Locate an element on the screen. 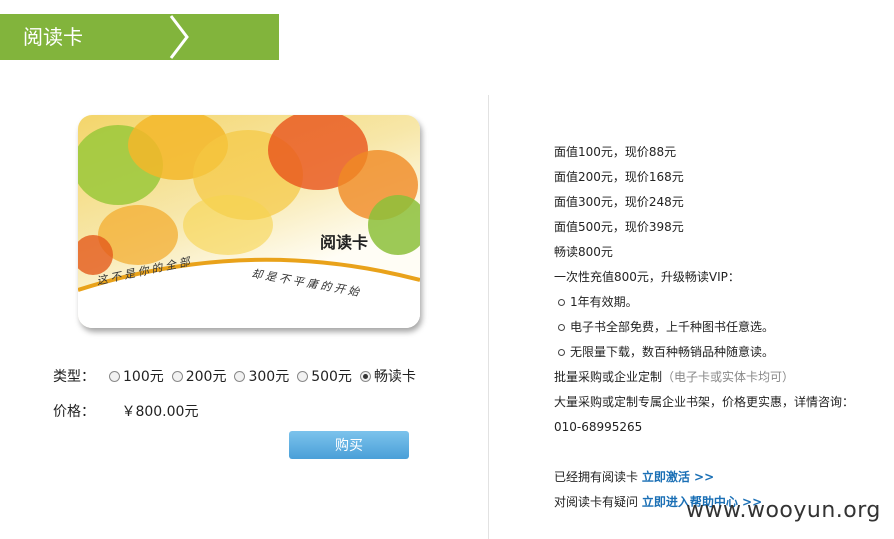 This screenshot has height=539, width=894. buy-button: 购买 is located at coordinates (349, 445).